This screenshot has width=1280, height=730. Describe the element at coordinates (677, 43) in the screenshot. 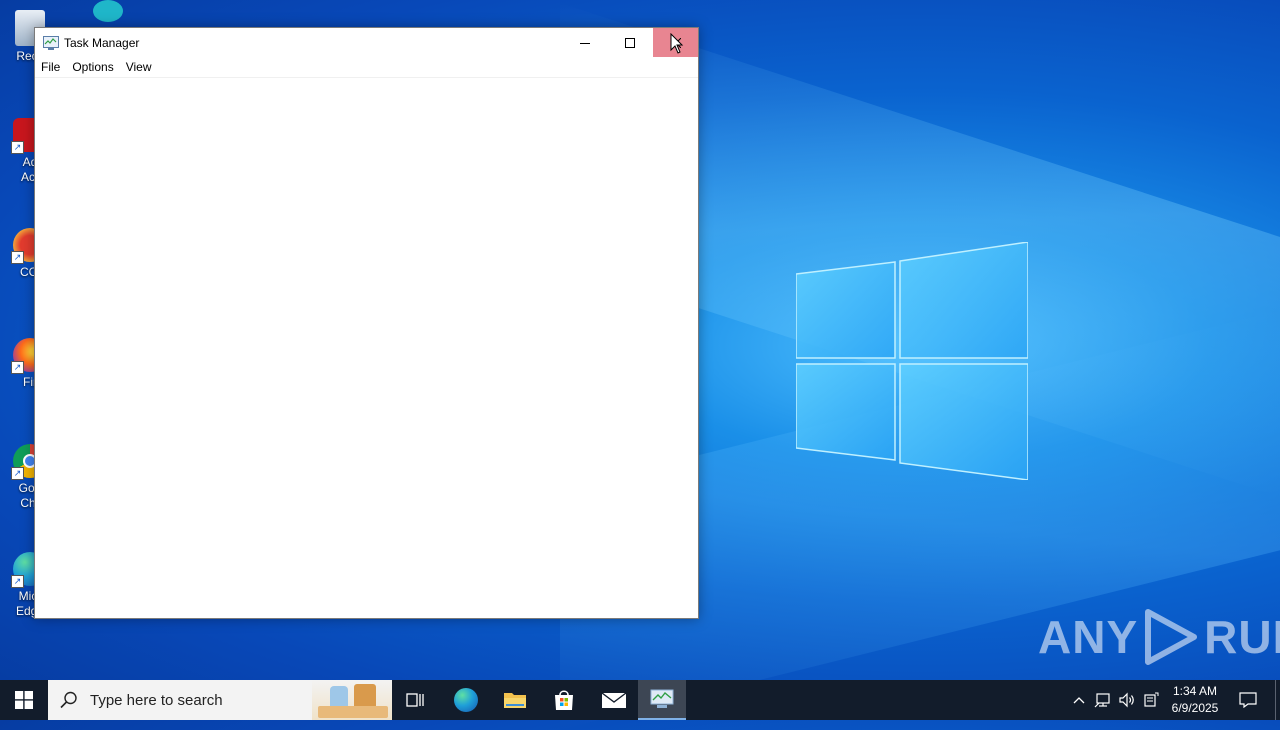

I see `mouse-cursor-icon` at that location.